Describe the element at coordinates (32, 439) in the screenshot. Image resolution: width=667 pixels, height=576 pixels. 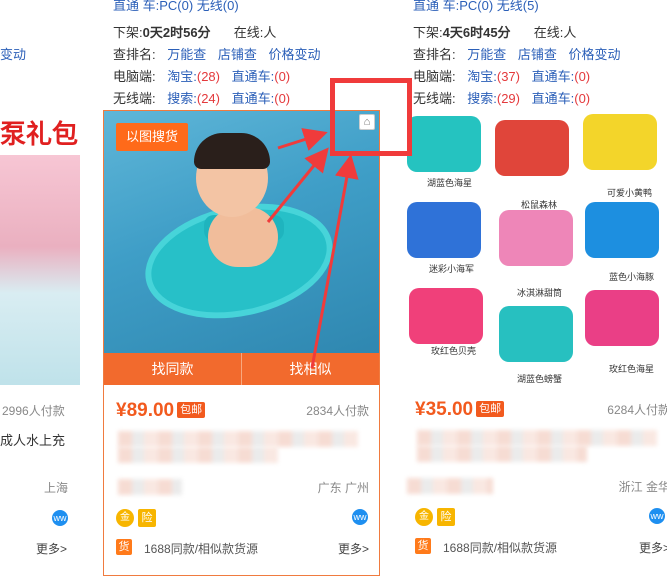
I see `product-title: 成人水上充` at that location.